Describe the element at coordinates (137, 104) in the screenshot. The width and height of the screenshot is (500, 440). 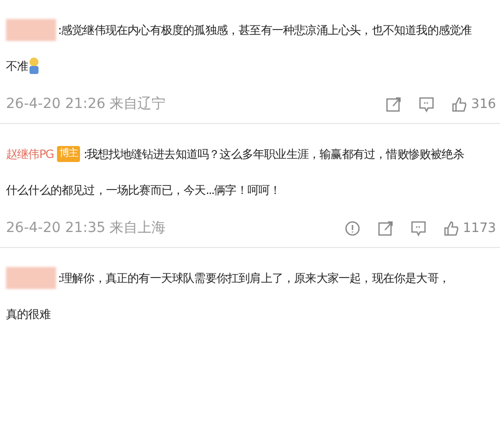
I see `comment-location: 来自辽宁` at that location.